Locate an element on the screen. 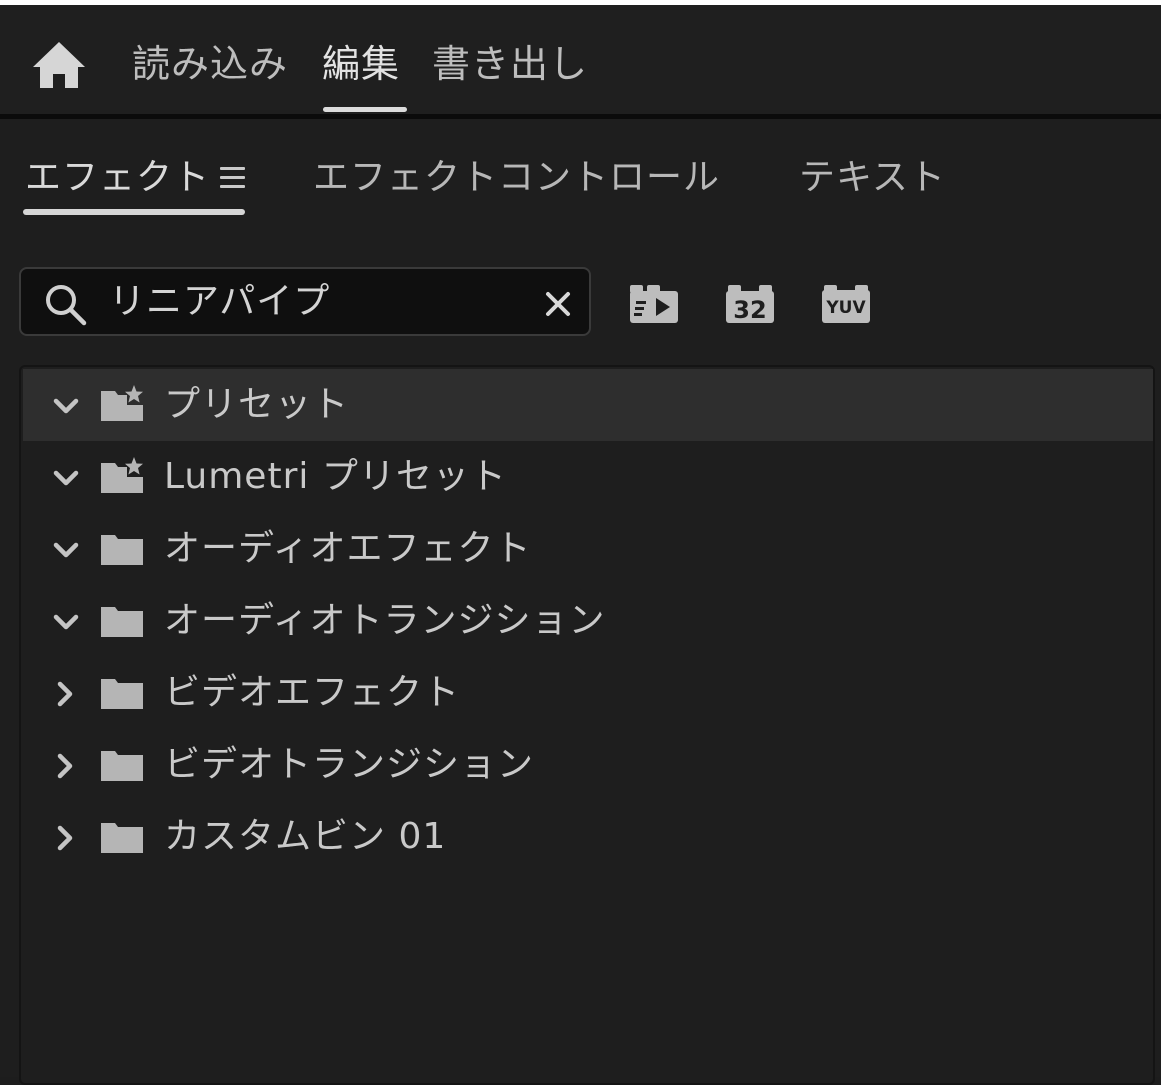 The width and height of the screenshot is (1161, 1085). accelerated-effects-icon is located at coordinates (654, 304).